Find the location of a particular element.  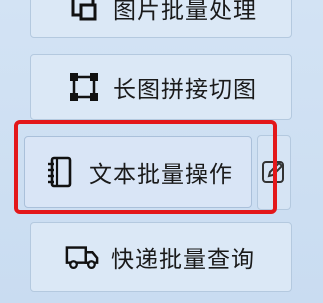

long-image-stitch-label: 长图拼接切图 is located at coordinates (185, 90).